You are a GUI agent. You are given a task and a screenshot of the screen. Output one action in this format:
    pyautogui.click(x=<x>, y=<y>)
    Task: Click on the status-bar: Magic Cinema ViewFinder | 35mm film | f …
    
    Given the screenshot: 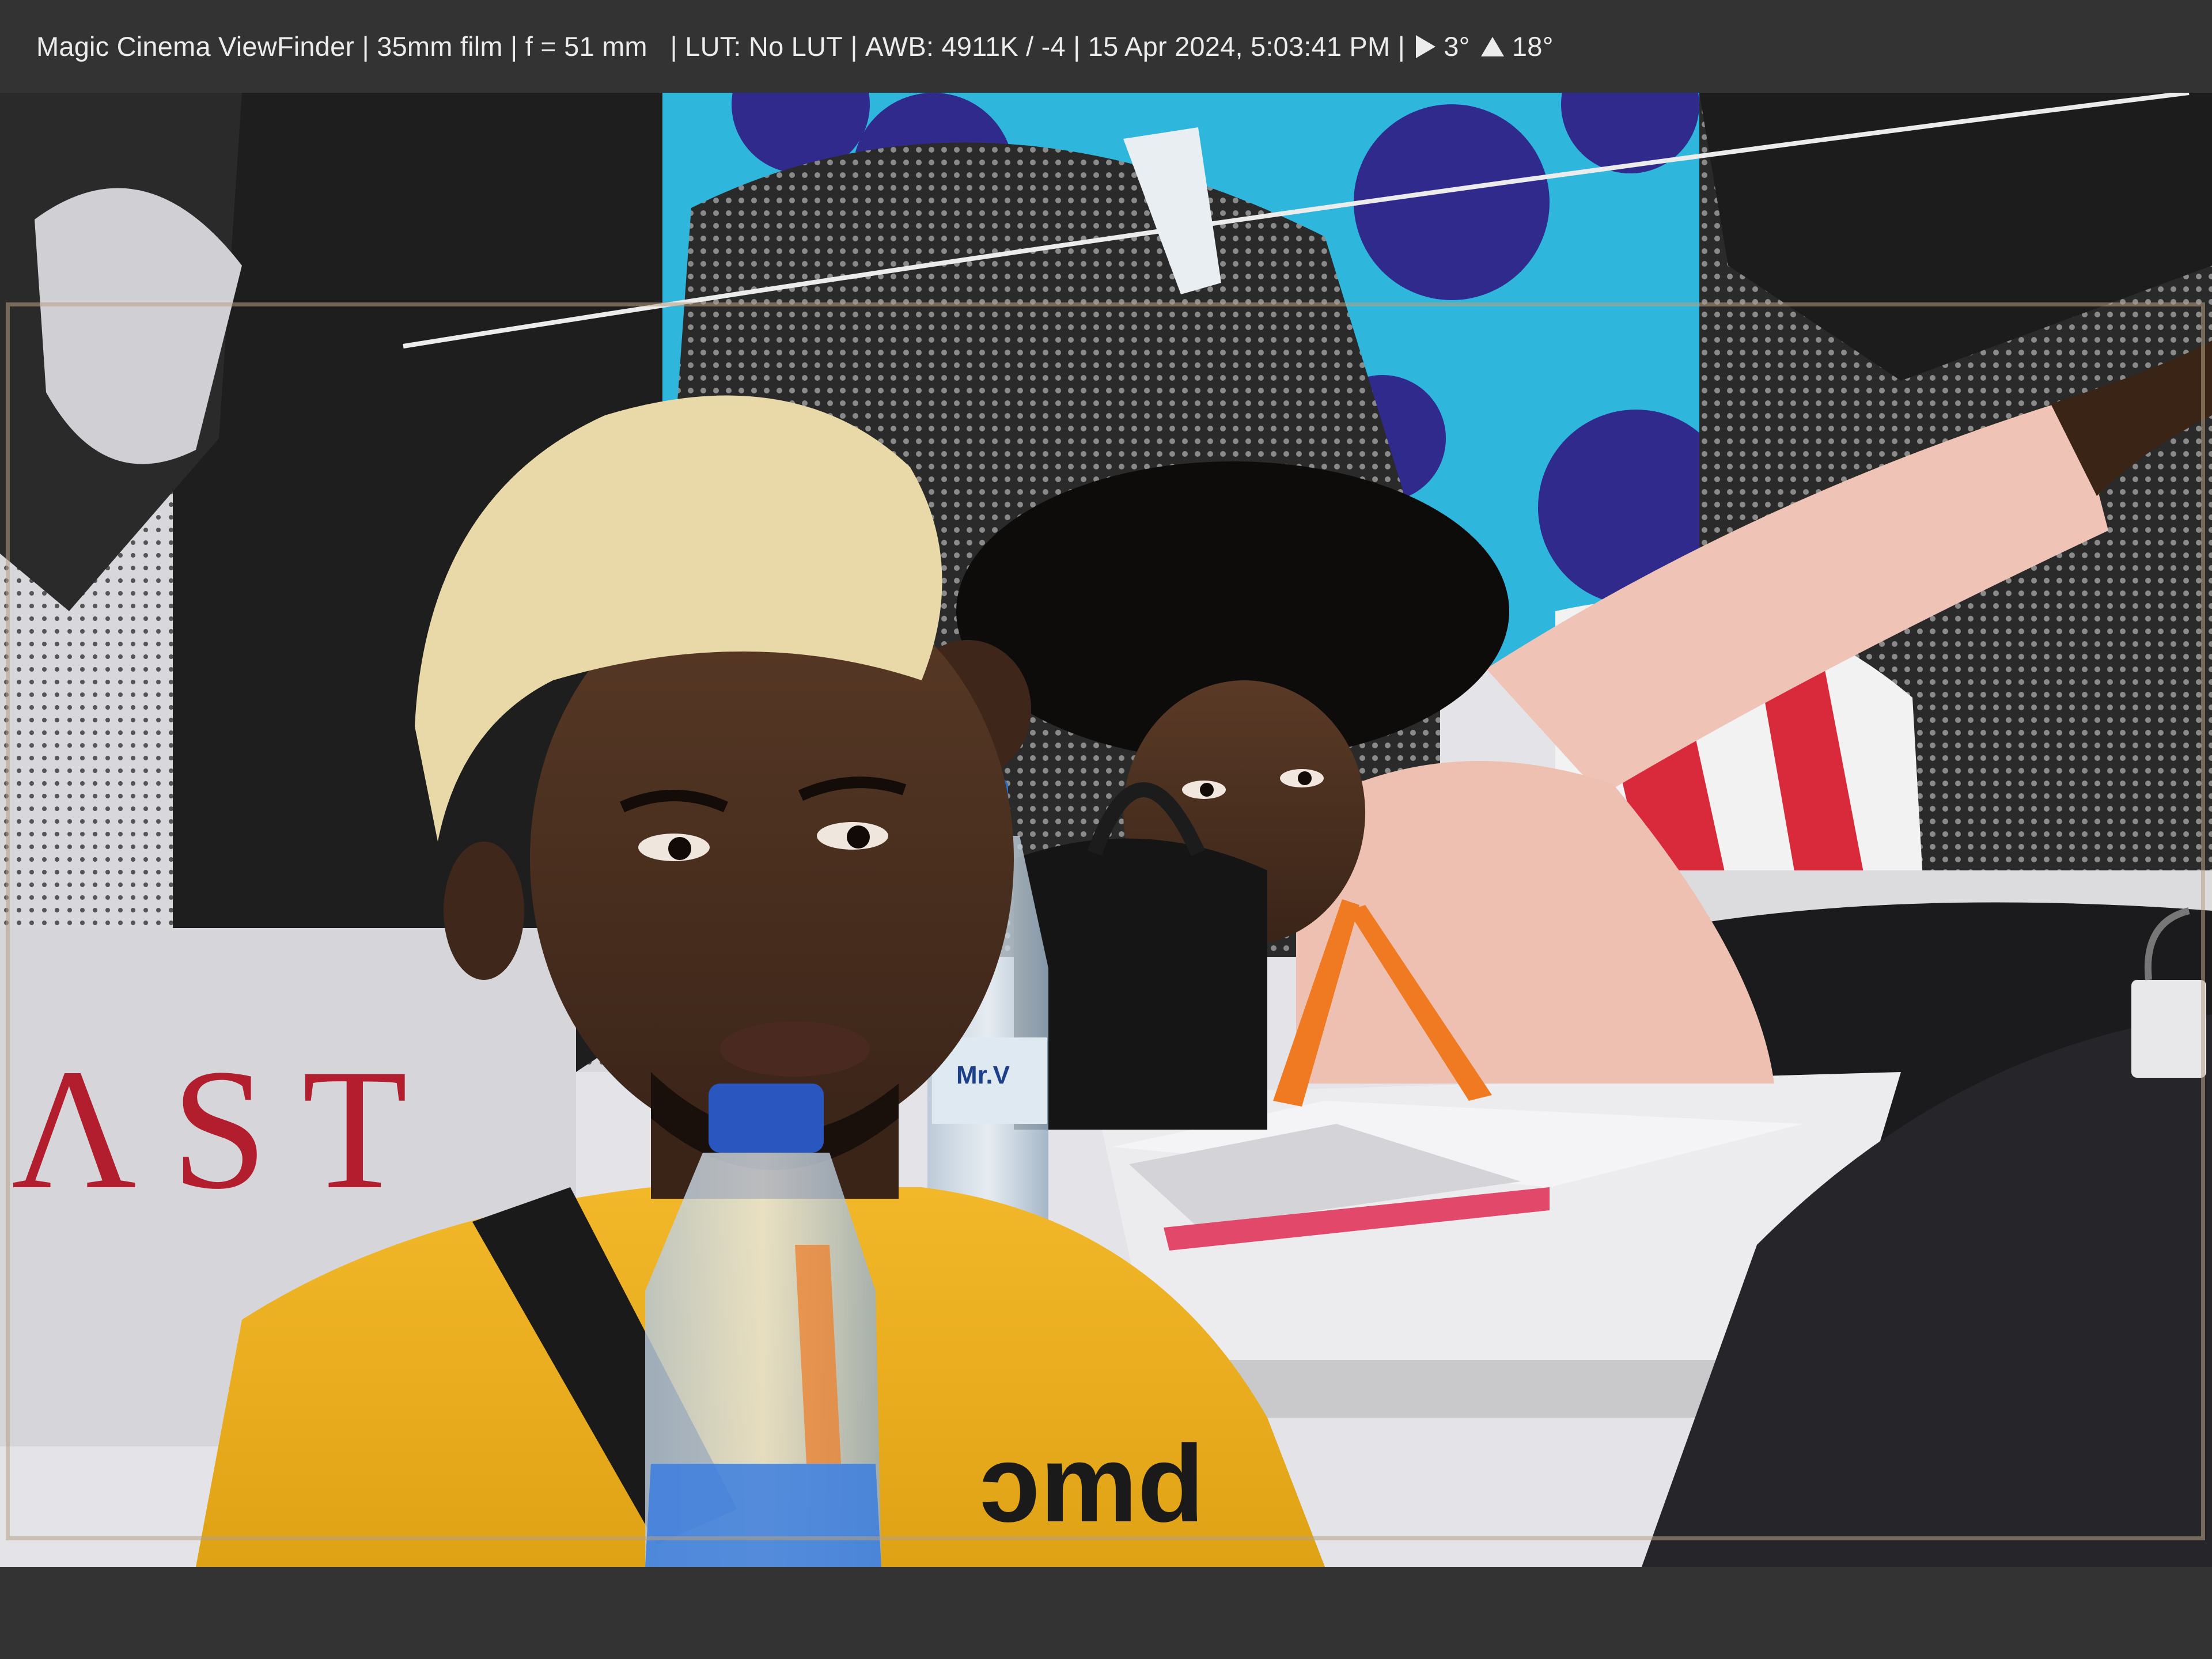 What is the action you would take?
    pyautogui.click(x=1106, y=46)
    